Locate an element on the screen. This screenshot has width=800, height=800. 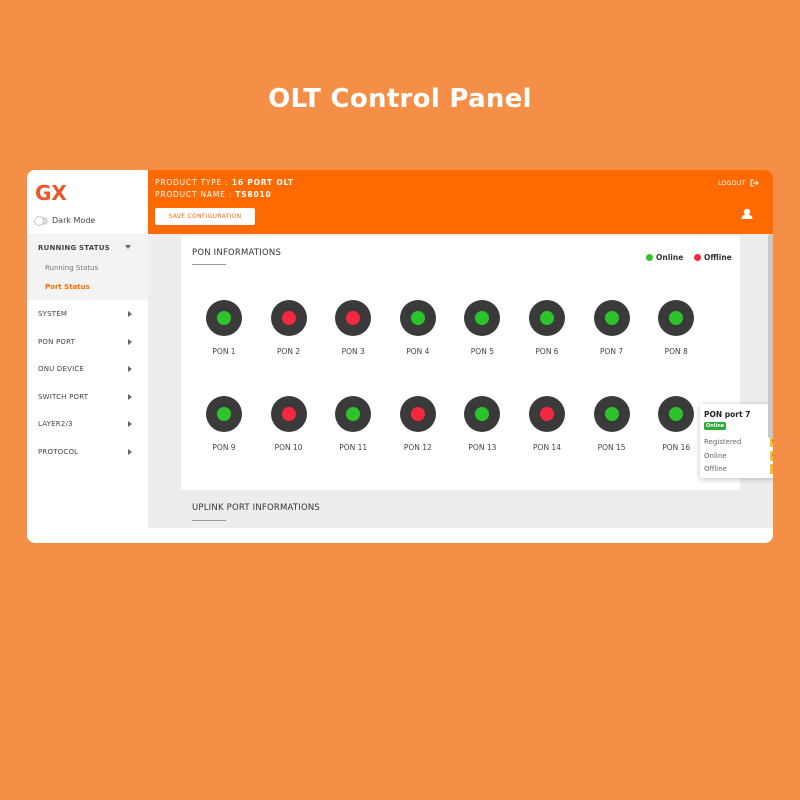
menu-label: PROTOCOL is located at coordinates (58, 452).